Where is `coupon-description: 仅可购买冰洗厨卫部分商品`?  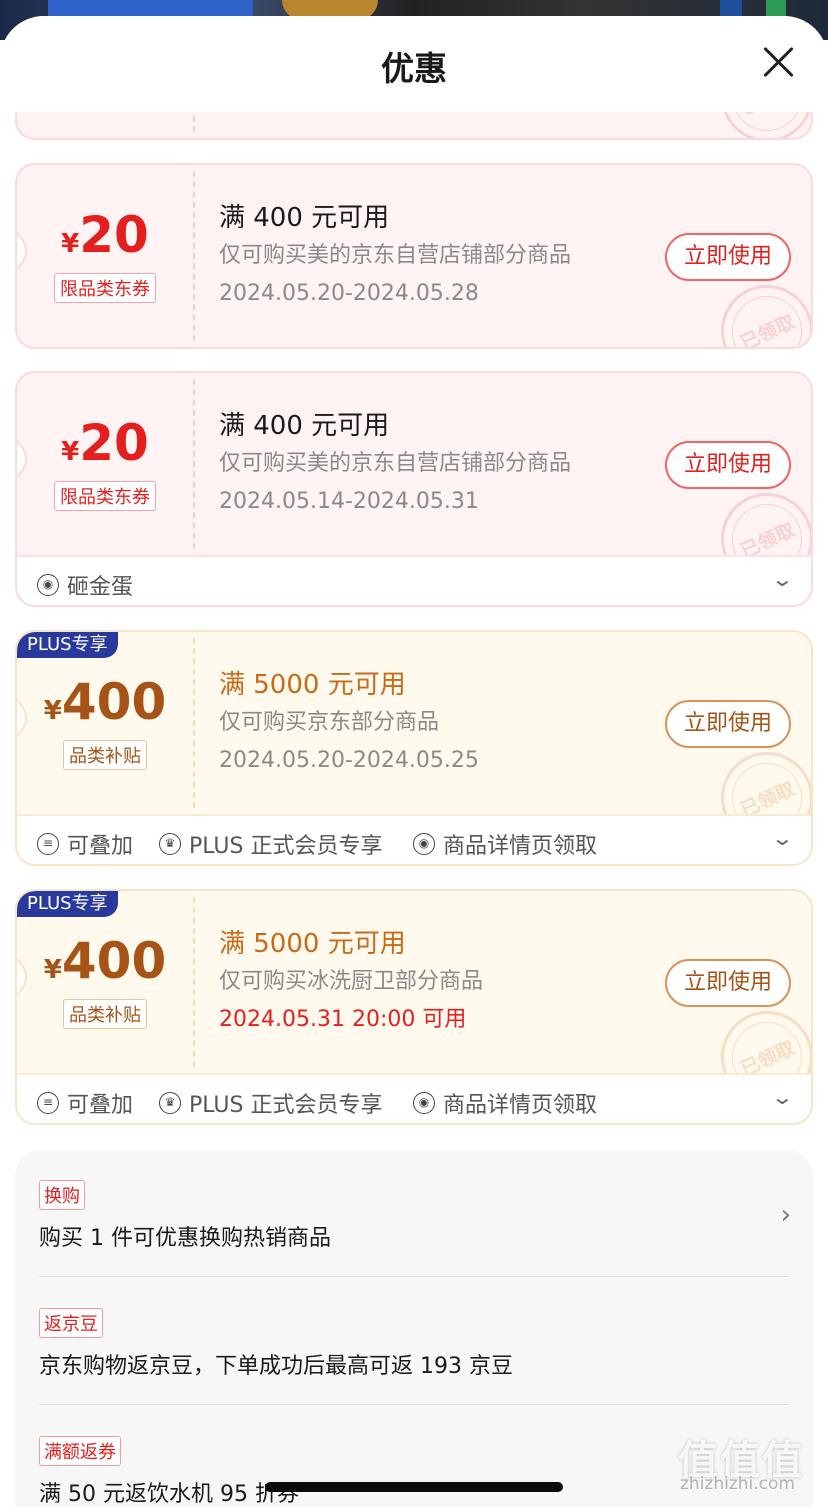 coupon-description: 仅可购买冰洗厨卫部分商品 is located at coordinates (351, 981).